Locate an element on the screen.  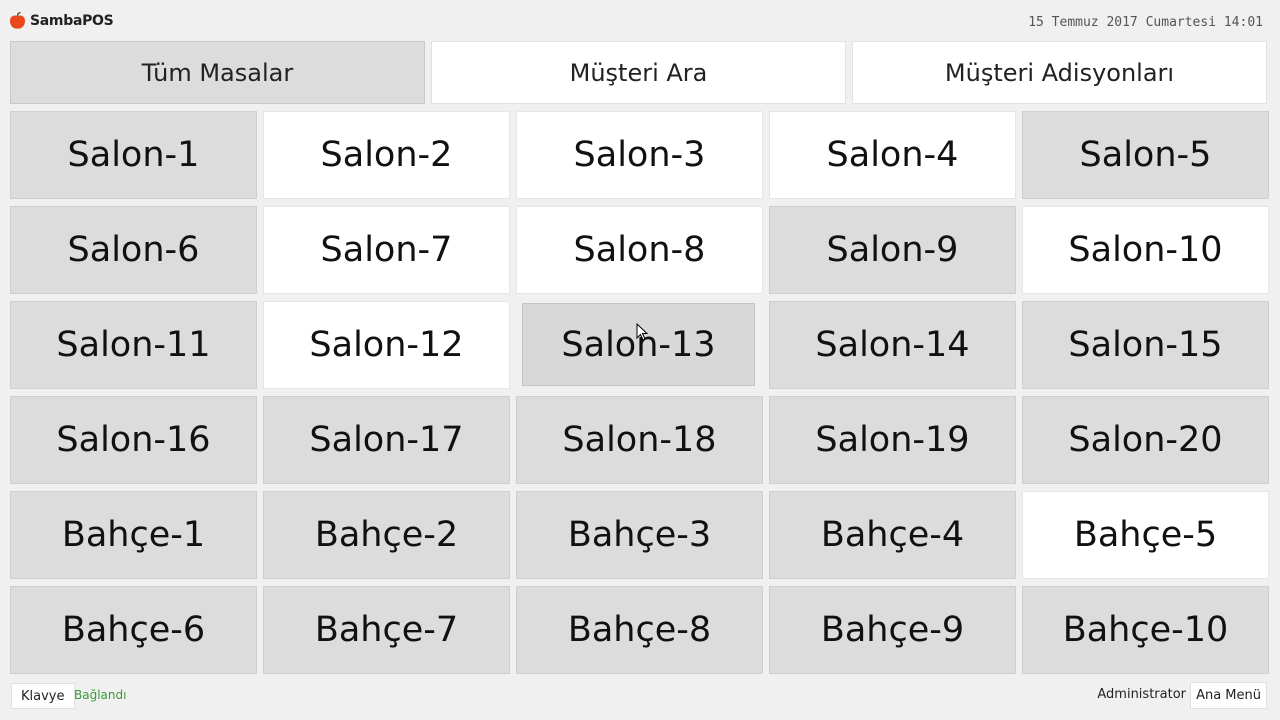
table-button-salon-16: Salon-16 is located at coordinates (133, 440).